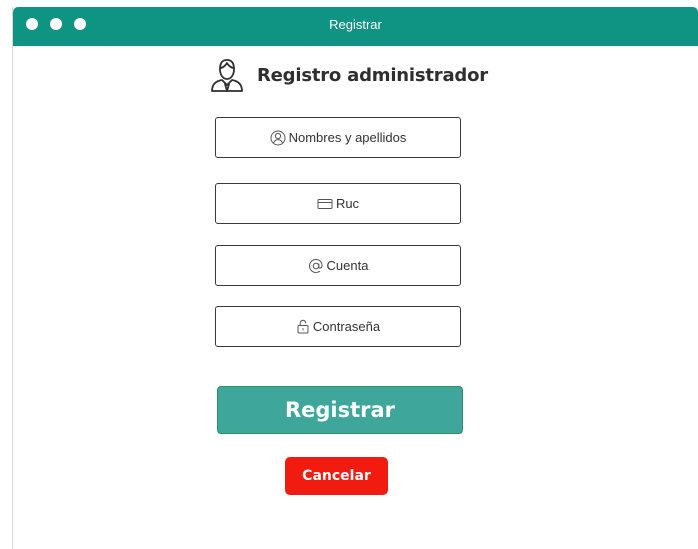 Image resolution: width=698 pixels, height=549 pixels. Describe the element at coordinates (372, 75) in the screenshot. I see `page-title: Registro administrador` at that location.